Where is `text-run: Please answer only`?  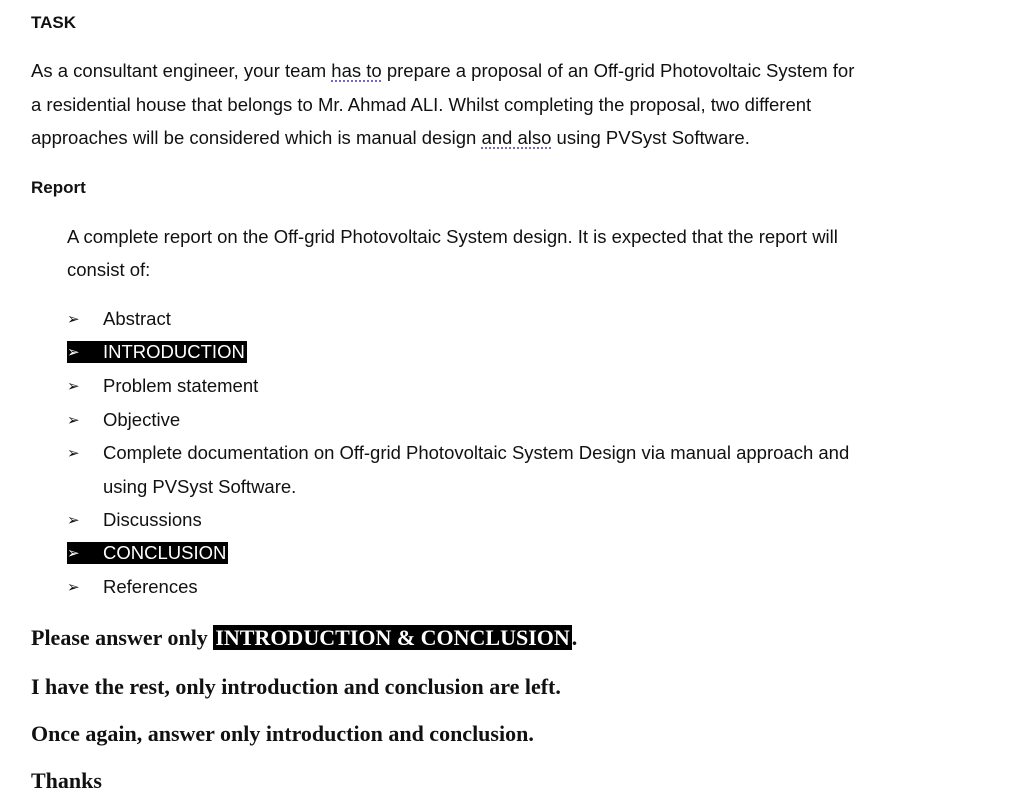 text-run: Please answer only is located at coordinates (122, 637).